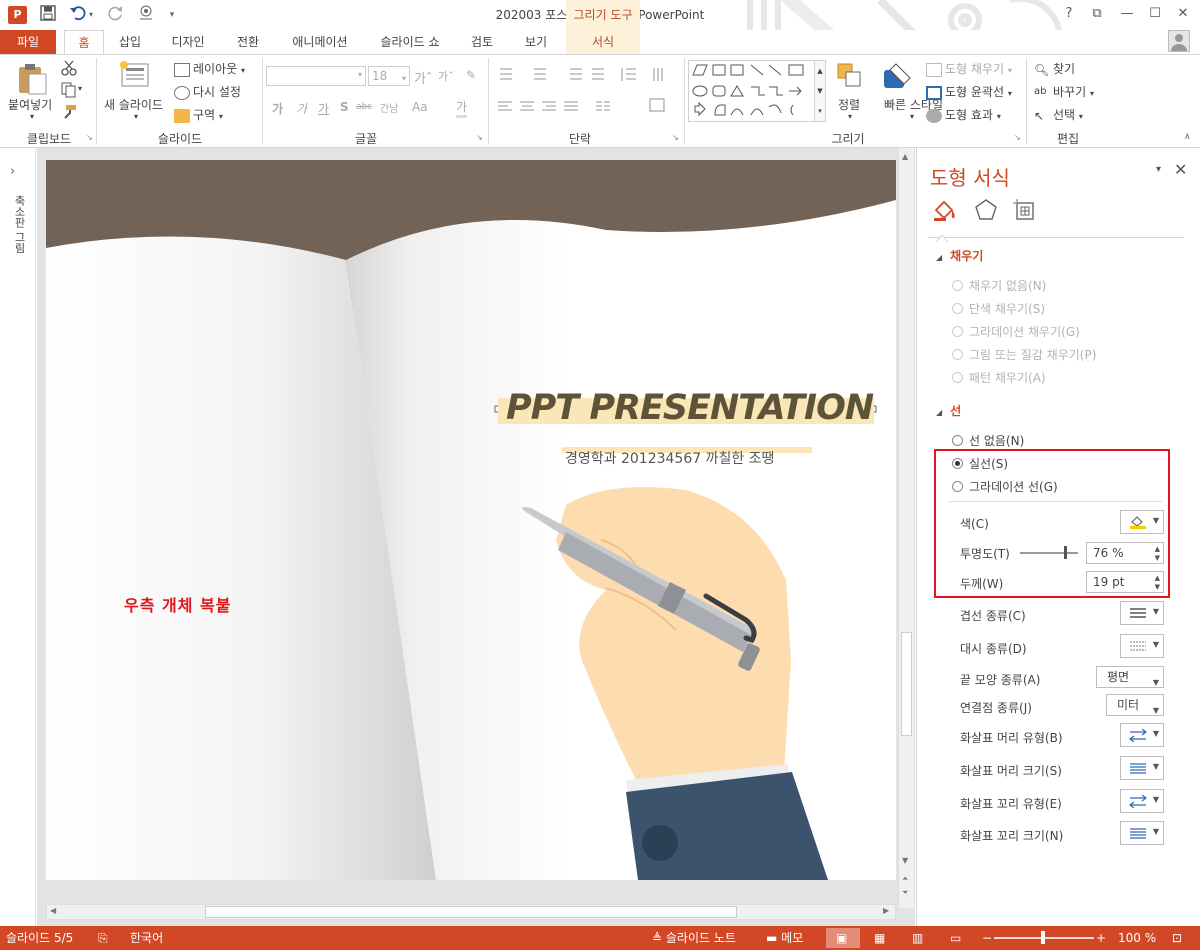 This screenshot has width=1200, height=950. Describe the element at coordinates (482, 42) in the screenshot. I see `tab-review: 검토` at that location.